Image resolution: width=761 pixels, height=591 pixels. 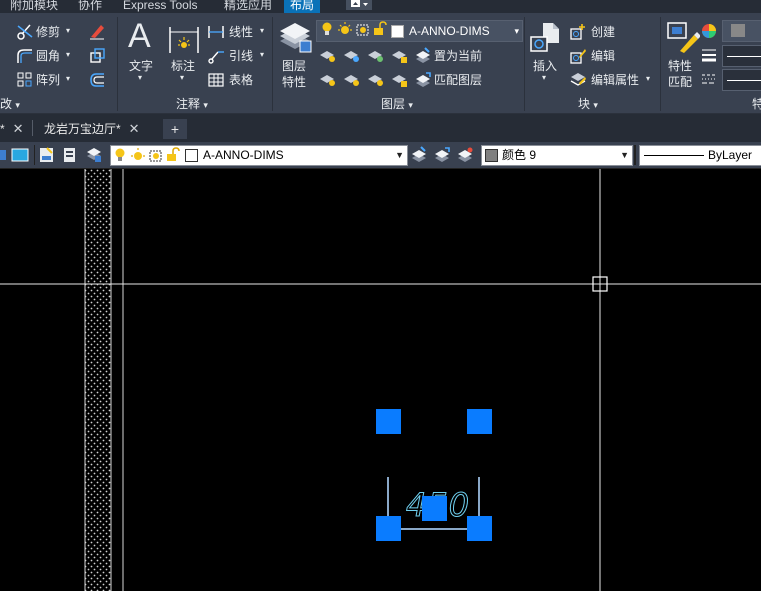 What do you see at coordinates (380, 31) in the screenshot?
I see `layer-unlock-icon` at bounding box center [380, 31].